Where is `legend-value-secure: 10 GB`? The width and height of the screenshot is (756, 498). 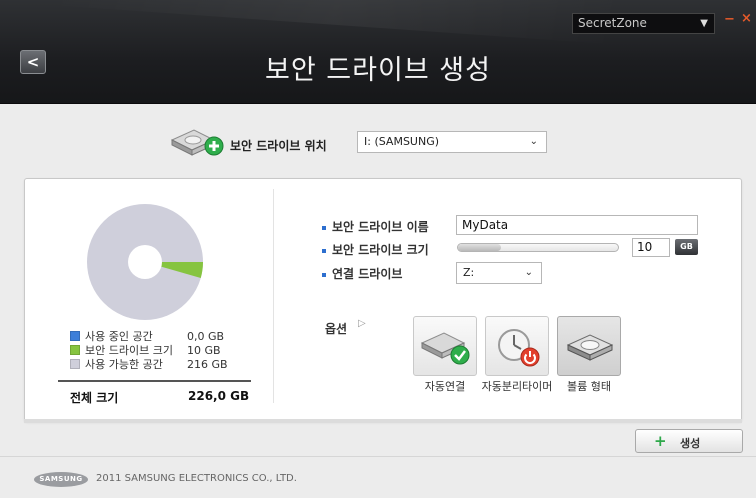 legend-value-secure: 10 GB is located at coordinates (204, 350).